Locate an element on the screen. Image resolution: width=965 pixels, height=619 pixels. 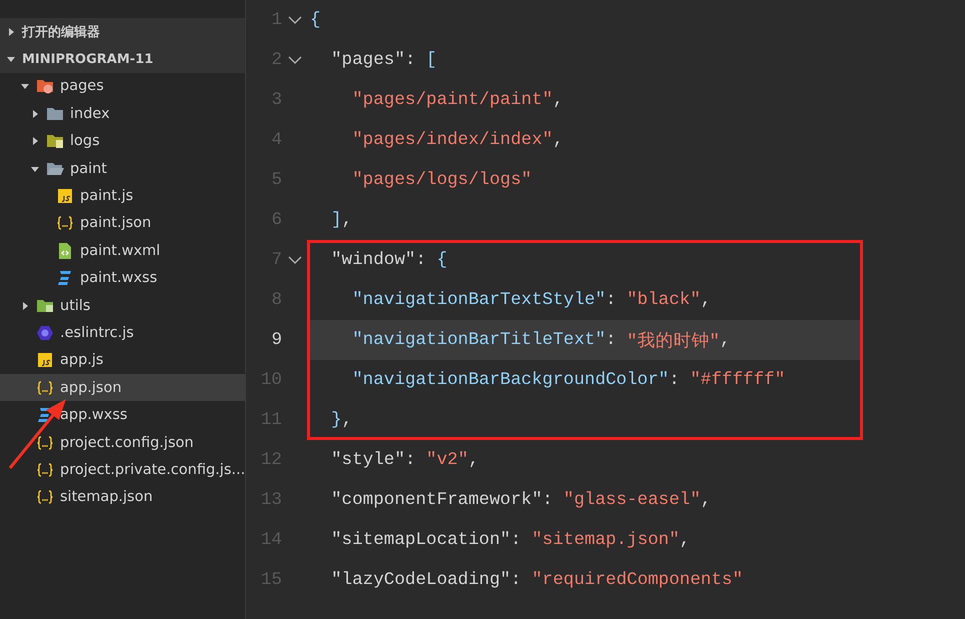
file-tree-item: paint.wxml is located at coordinates (122, 251).